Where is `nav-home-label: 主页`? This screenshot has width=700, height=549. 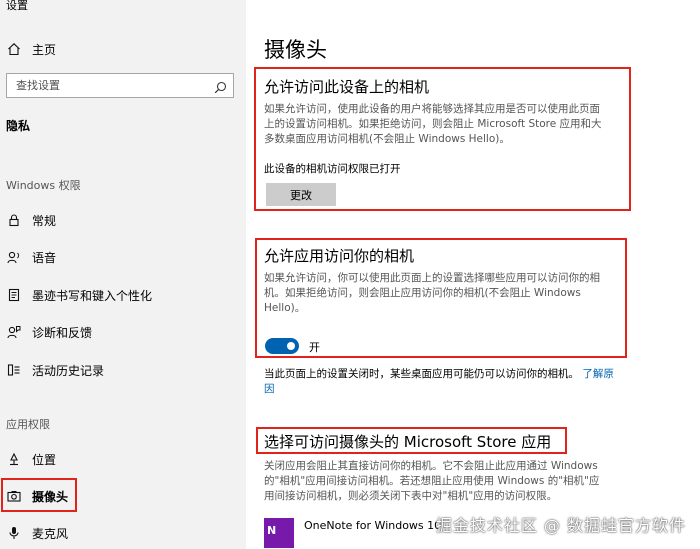 nav-home-label: 主页 is located at coordinates (44, 49).